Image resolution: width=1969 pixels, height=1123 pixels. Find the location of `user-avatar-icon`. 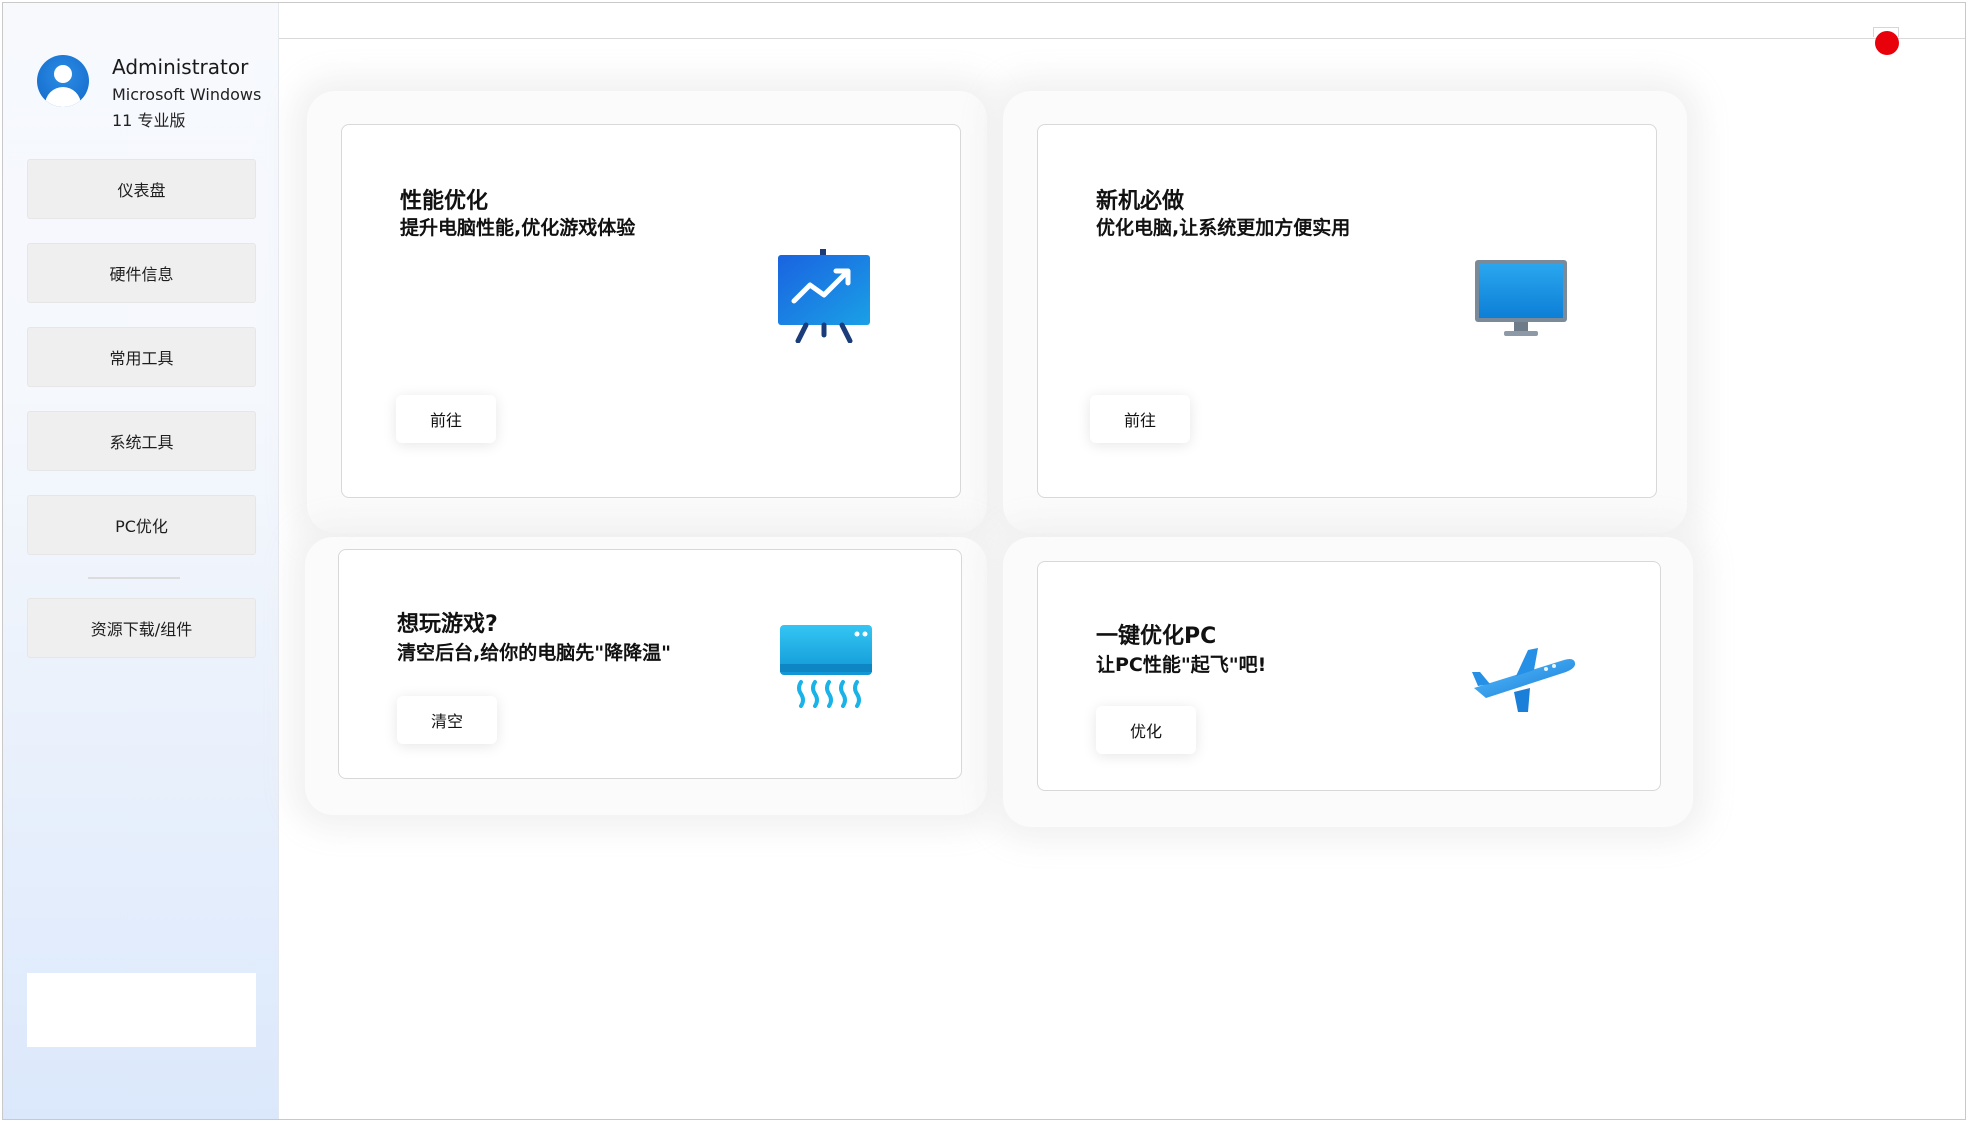

user-avatar-icon is located at coordinates (63, 81).